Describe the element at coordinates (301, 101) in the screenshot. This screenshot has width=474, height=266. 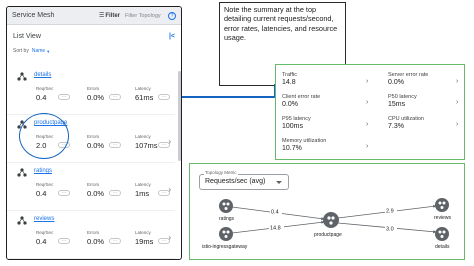
I see `client-error-rate-metric: Client error rate 0.0%` at that location.